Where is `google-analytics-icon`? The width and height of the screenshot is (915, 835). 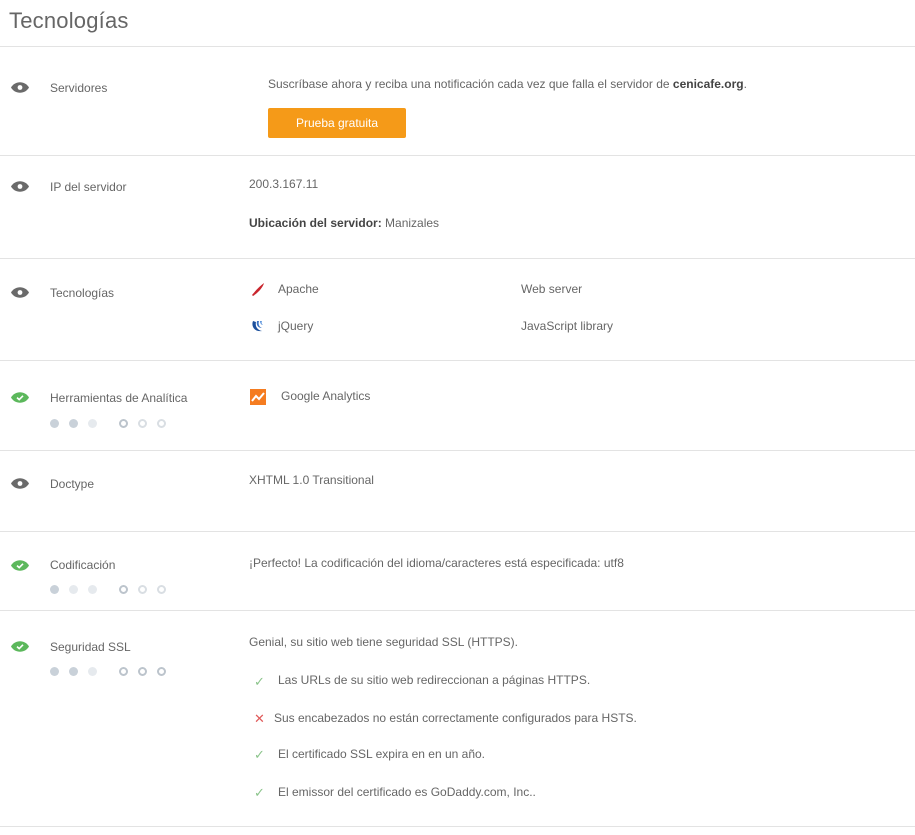
google-analytics-icon is located at coordinates (258, 397).